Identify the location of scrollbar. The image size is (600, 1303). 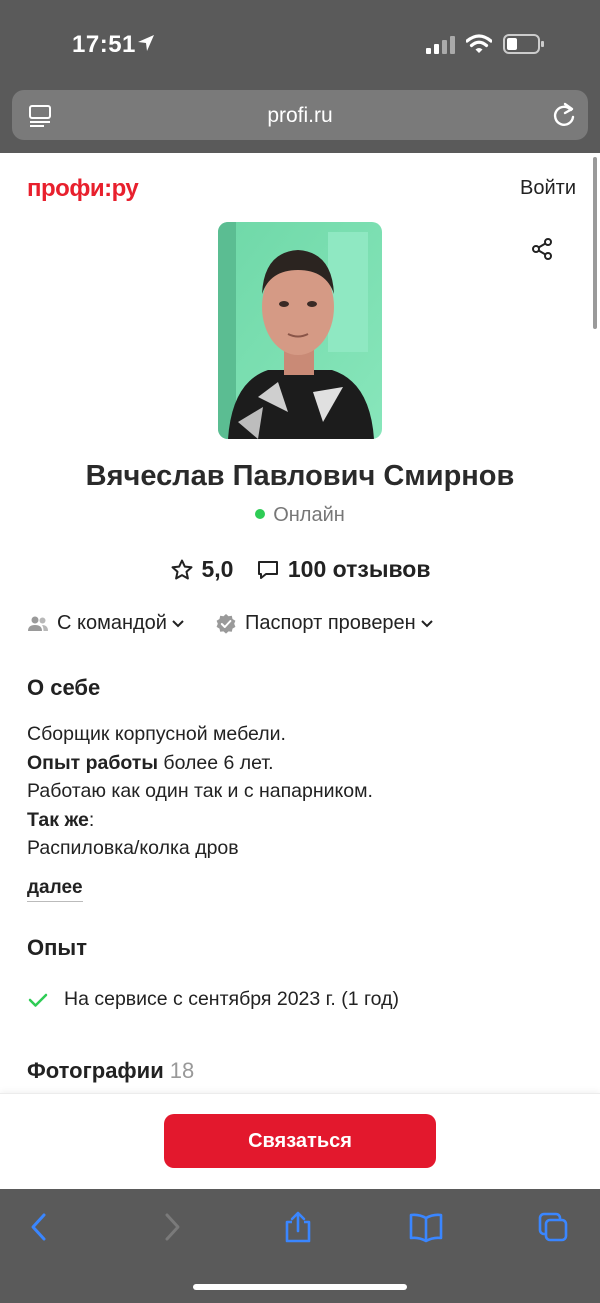
(595, 243).